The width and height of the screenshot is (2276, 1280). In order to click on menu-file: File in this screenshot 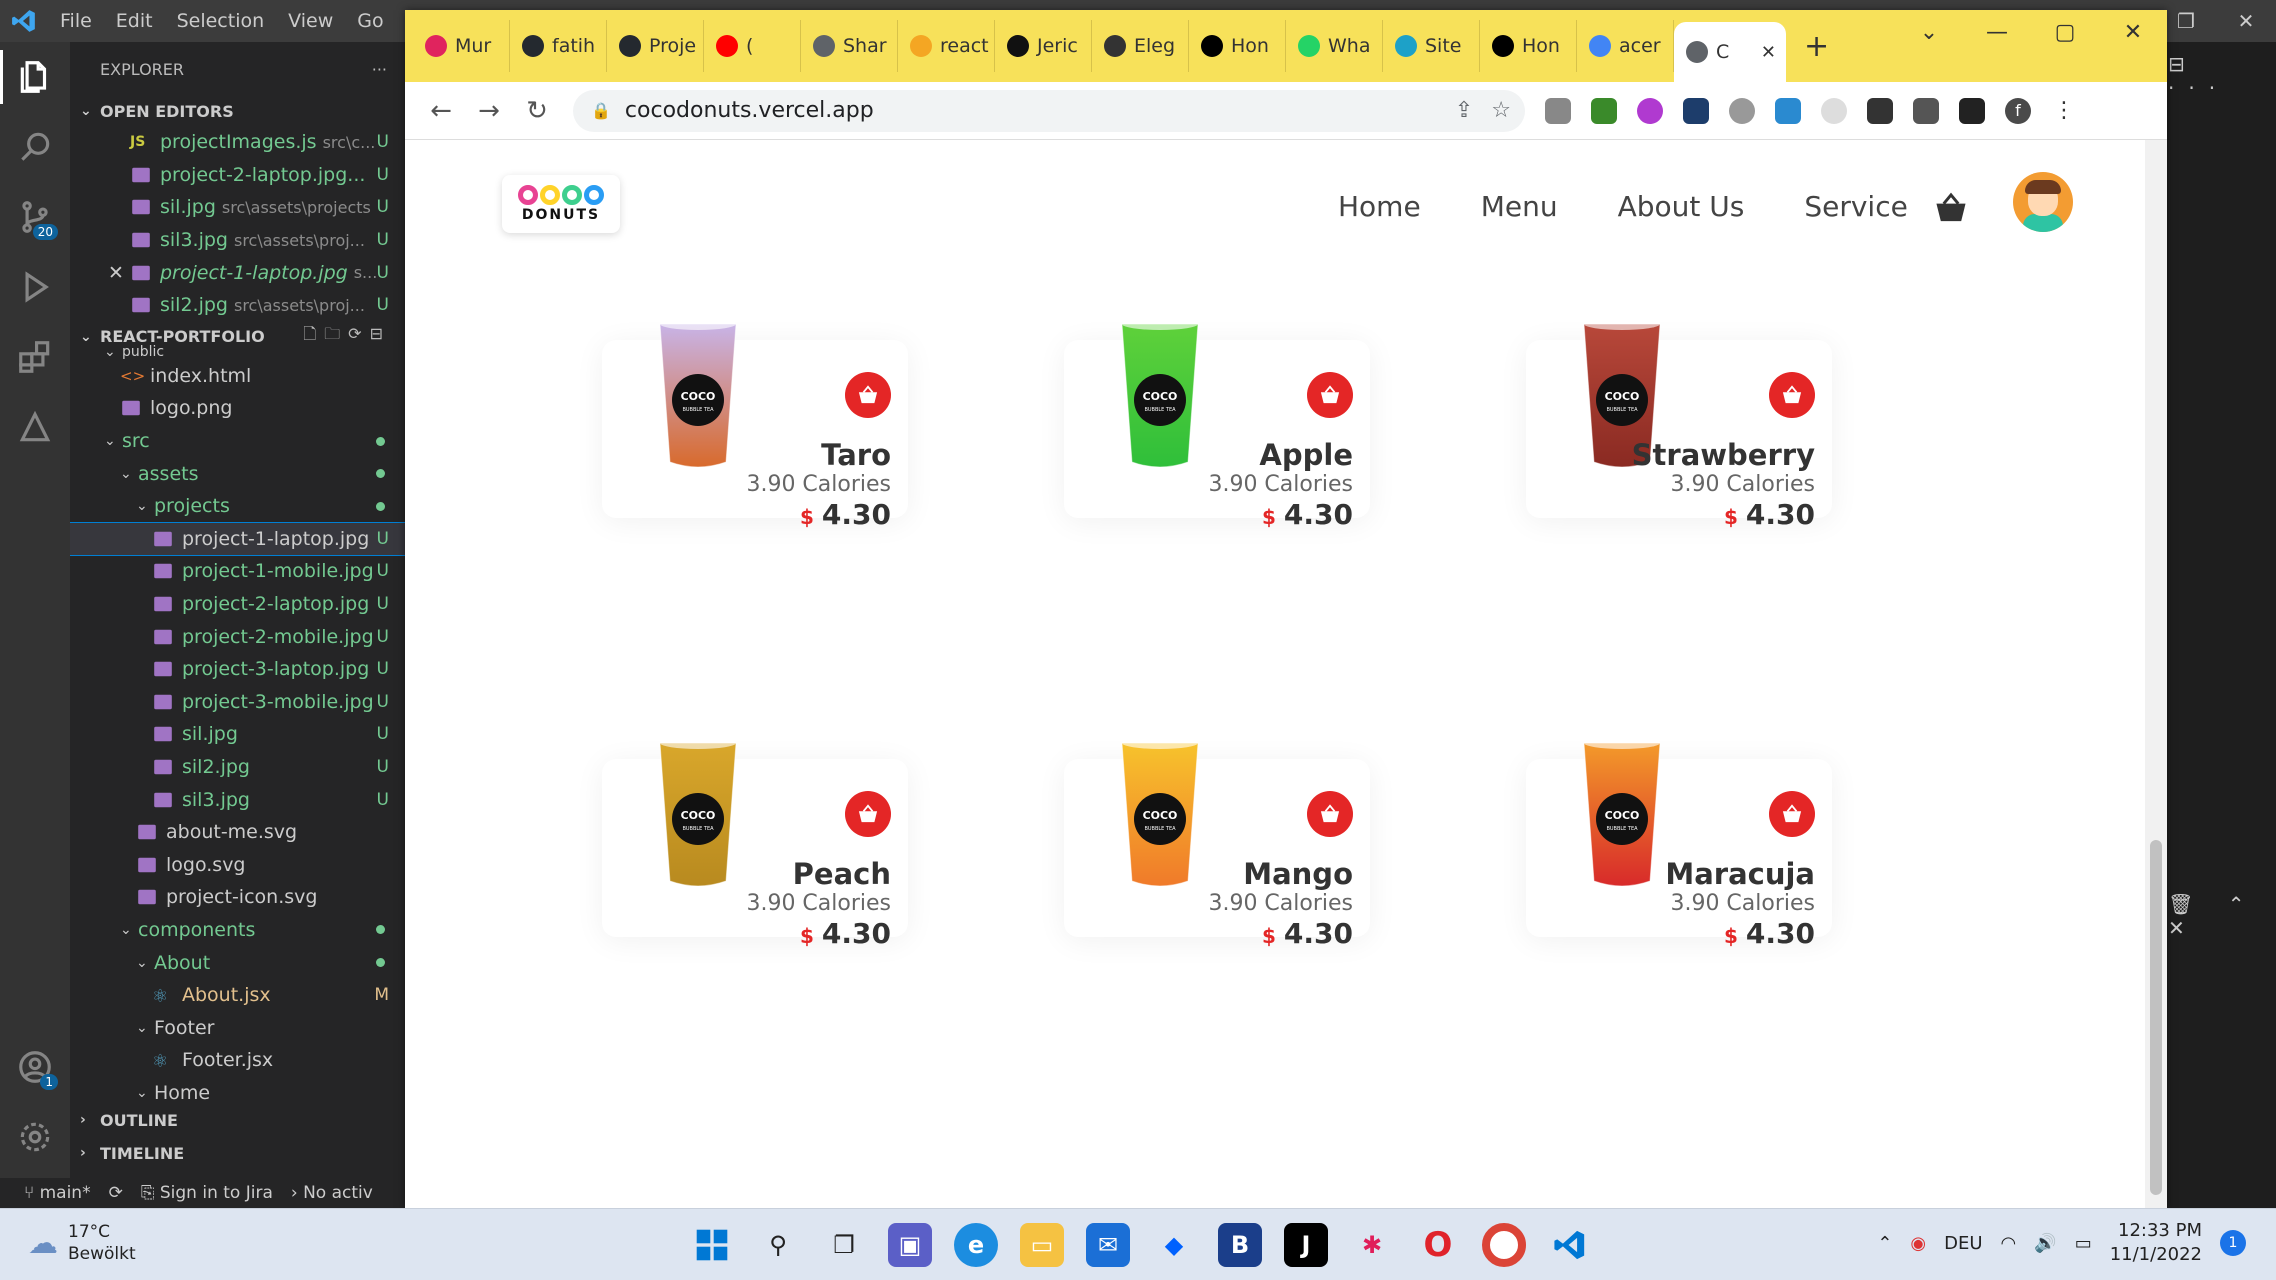, I will do `click(76, 21)`.